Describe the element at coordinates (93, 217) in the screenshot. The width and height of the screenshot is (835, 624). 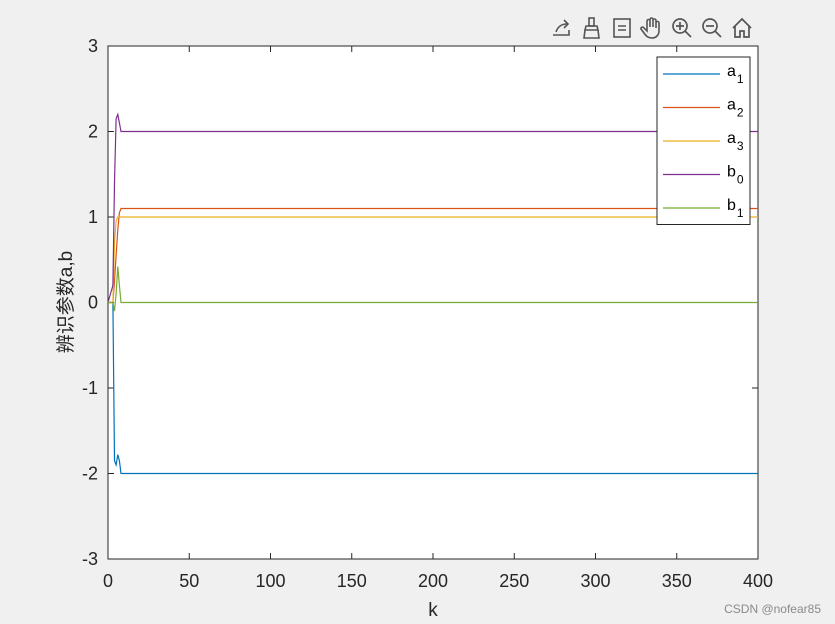
I see `y-tick-label: 1` at that location.